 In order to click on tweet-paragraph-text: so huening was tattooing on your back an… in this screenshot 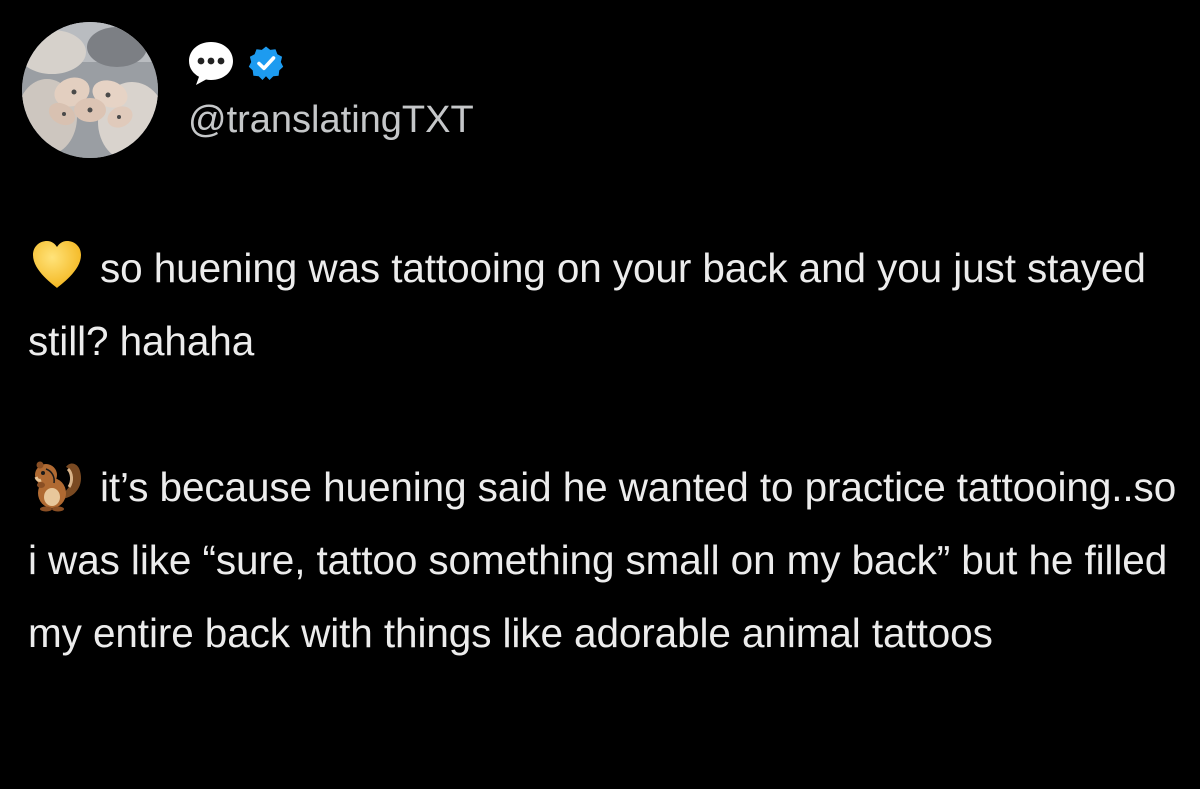, I will do `click(587, 304)`.